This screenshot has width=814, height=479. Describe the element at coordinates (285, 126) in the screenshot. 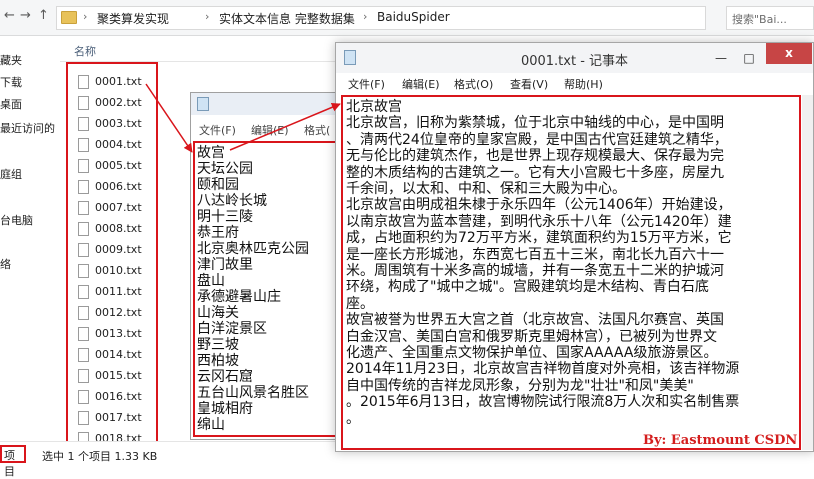

I see `arrow-list-to-notepad` at that location.